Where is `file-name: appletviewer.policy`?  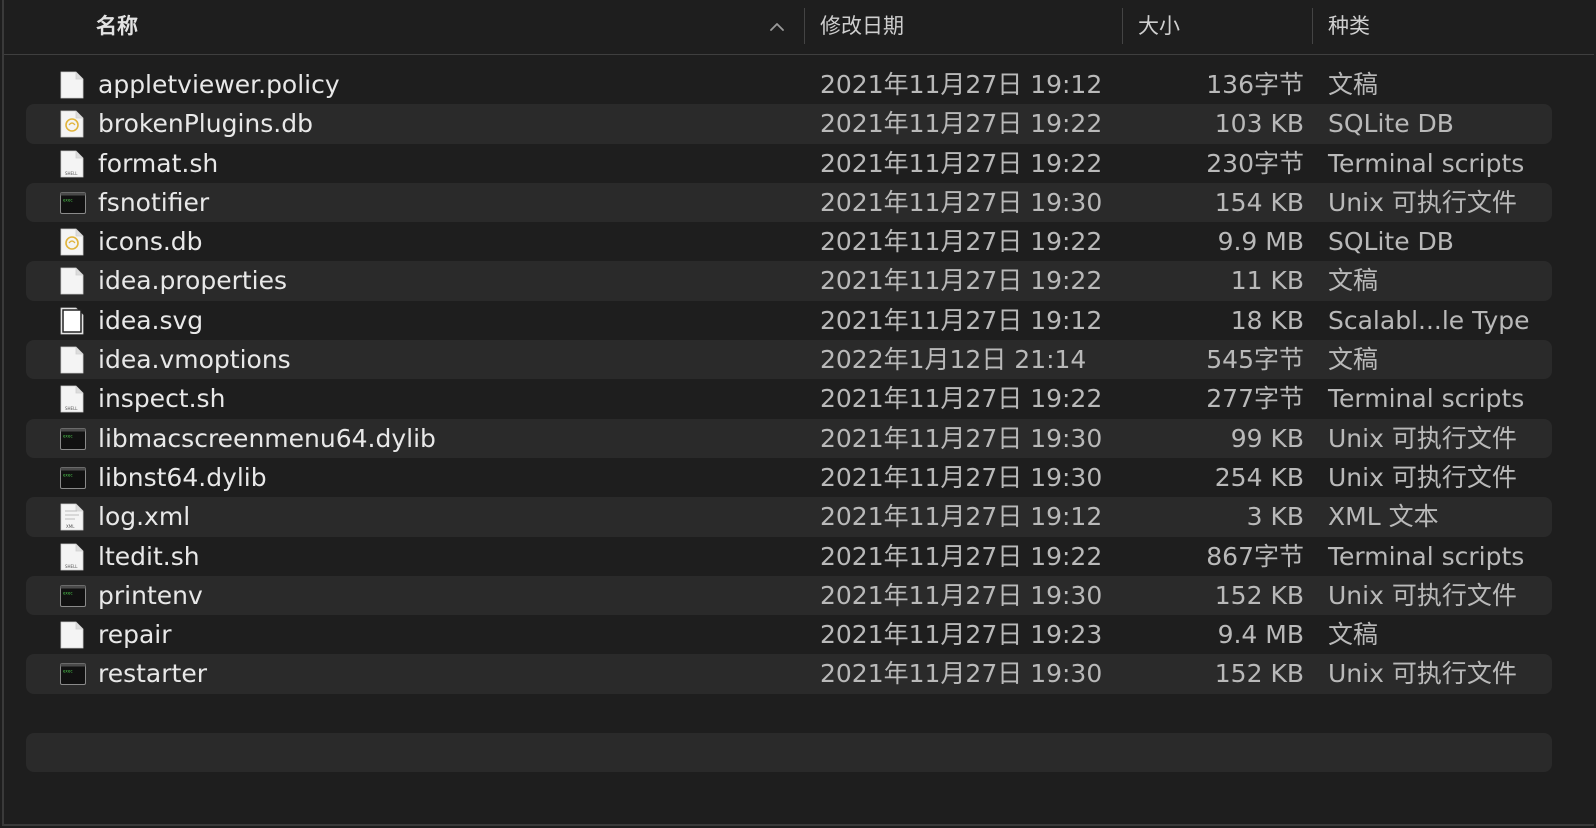 file-name: appletviewer.policy is located at coordinates (219, 84).